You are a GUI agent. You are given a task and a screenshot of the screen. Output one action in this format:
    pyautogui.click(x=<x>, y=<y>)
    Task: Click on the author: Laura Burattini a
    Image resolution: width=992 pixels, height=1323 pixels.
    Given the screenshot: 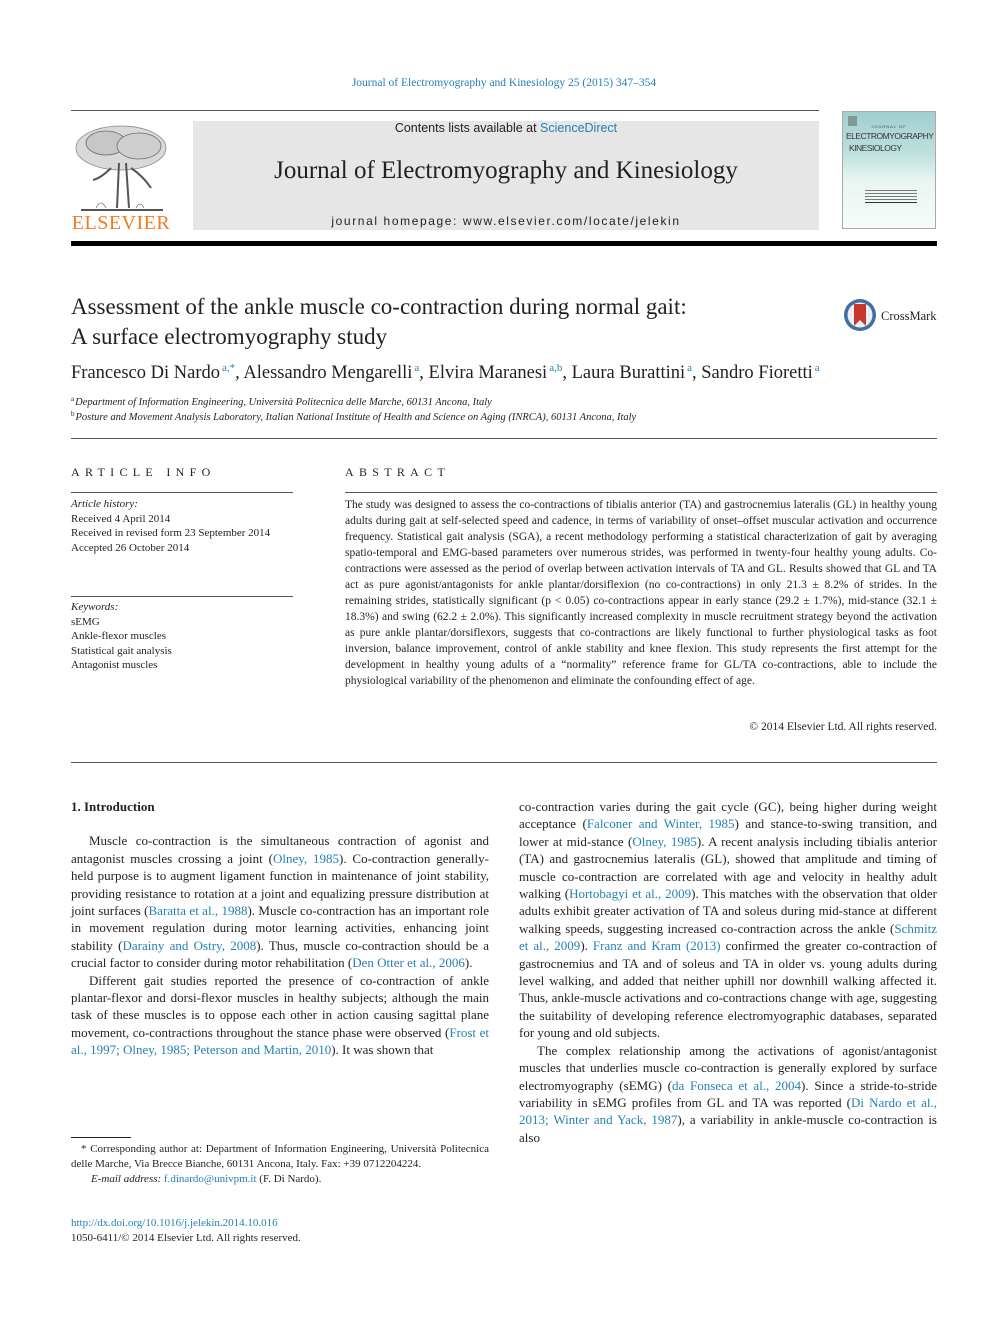 What is the action you would take?
    pyautogui.click(x=631, y=372)
    